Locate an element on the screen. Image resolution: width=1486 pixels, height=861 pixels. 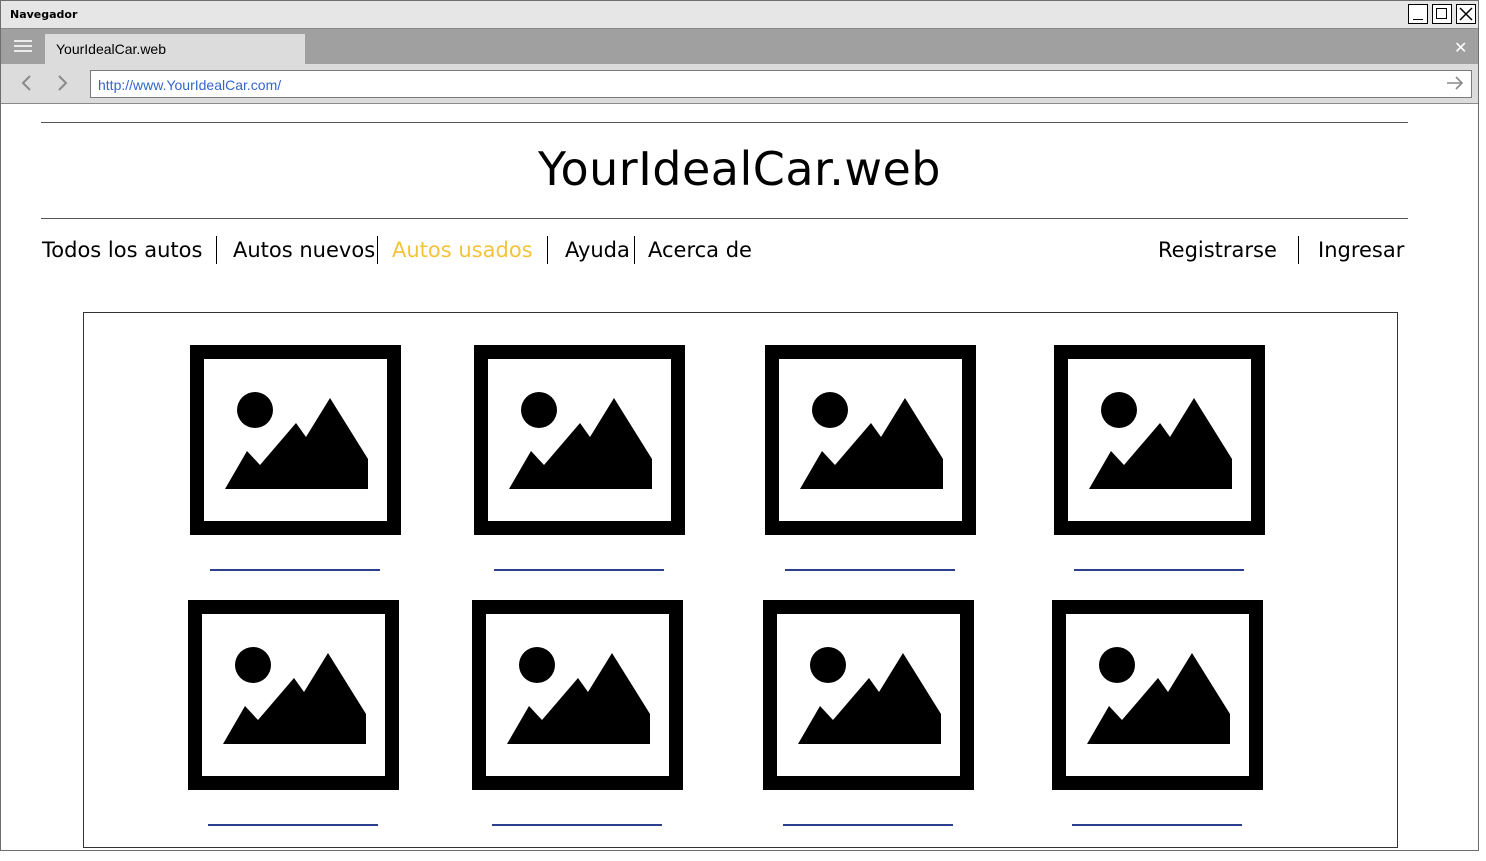
url-text: http://www.YourIdealCar.com/ is located at coordinates (190, 85).